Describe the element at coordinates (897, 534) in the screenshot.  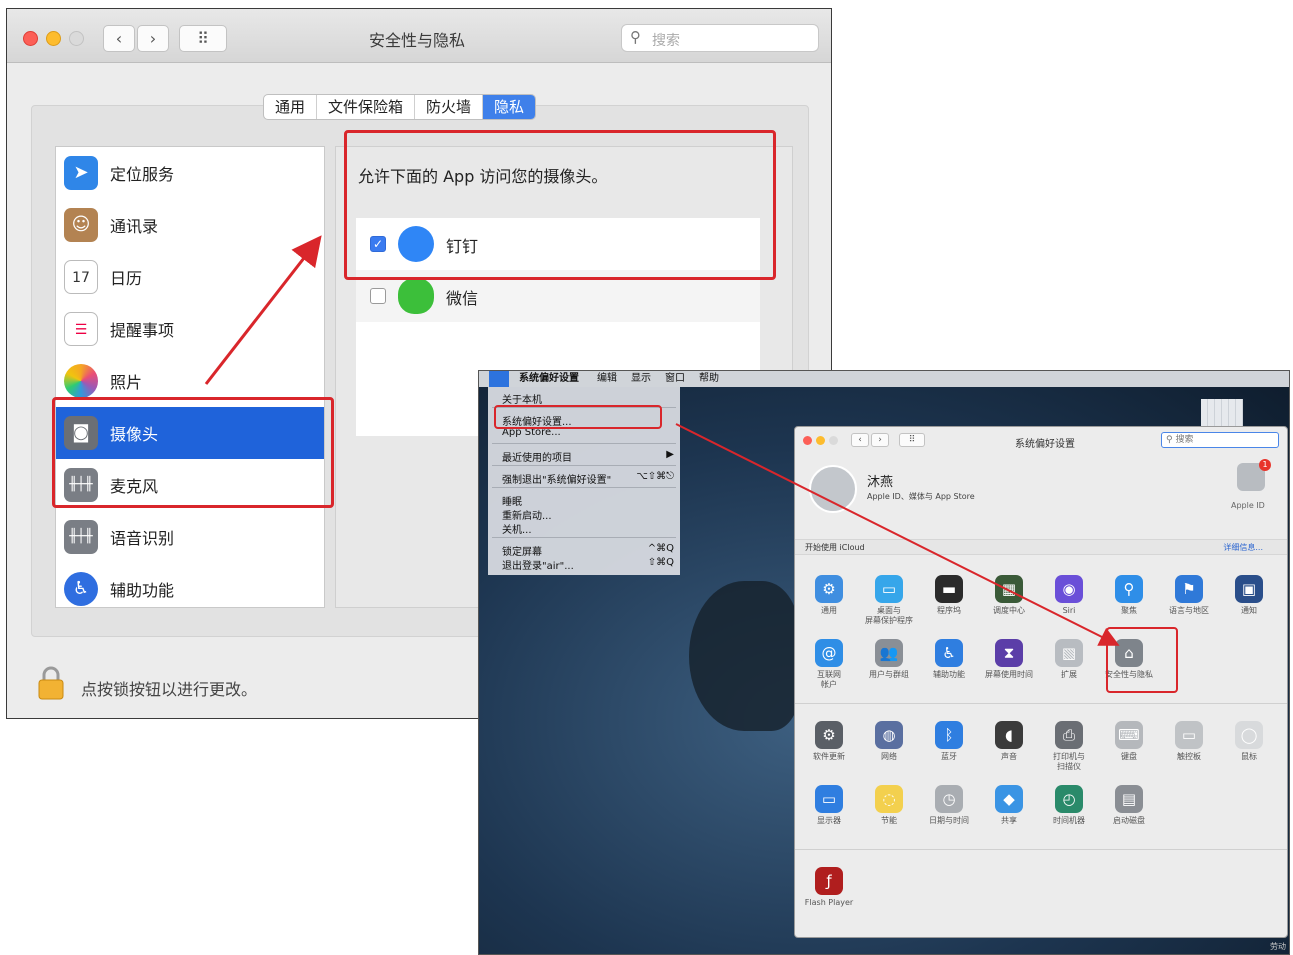
I see `arrow-menu-to-pane` at that location.